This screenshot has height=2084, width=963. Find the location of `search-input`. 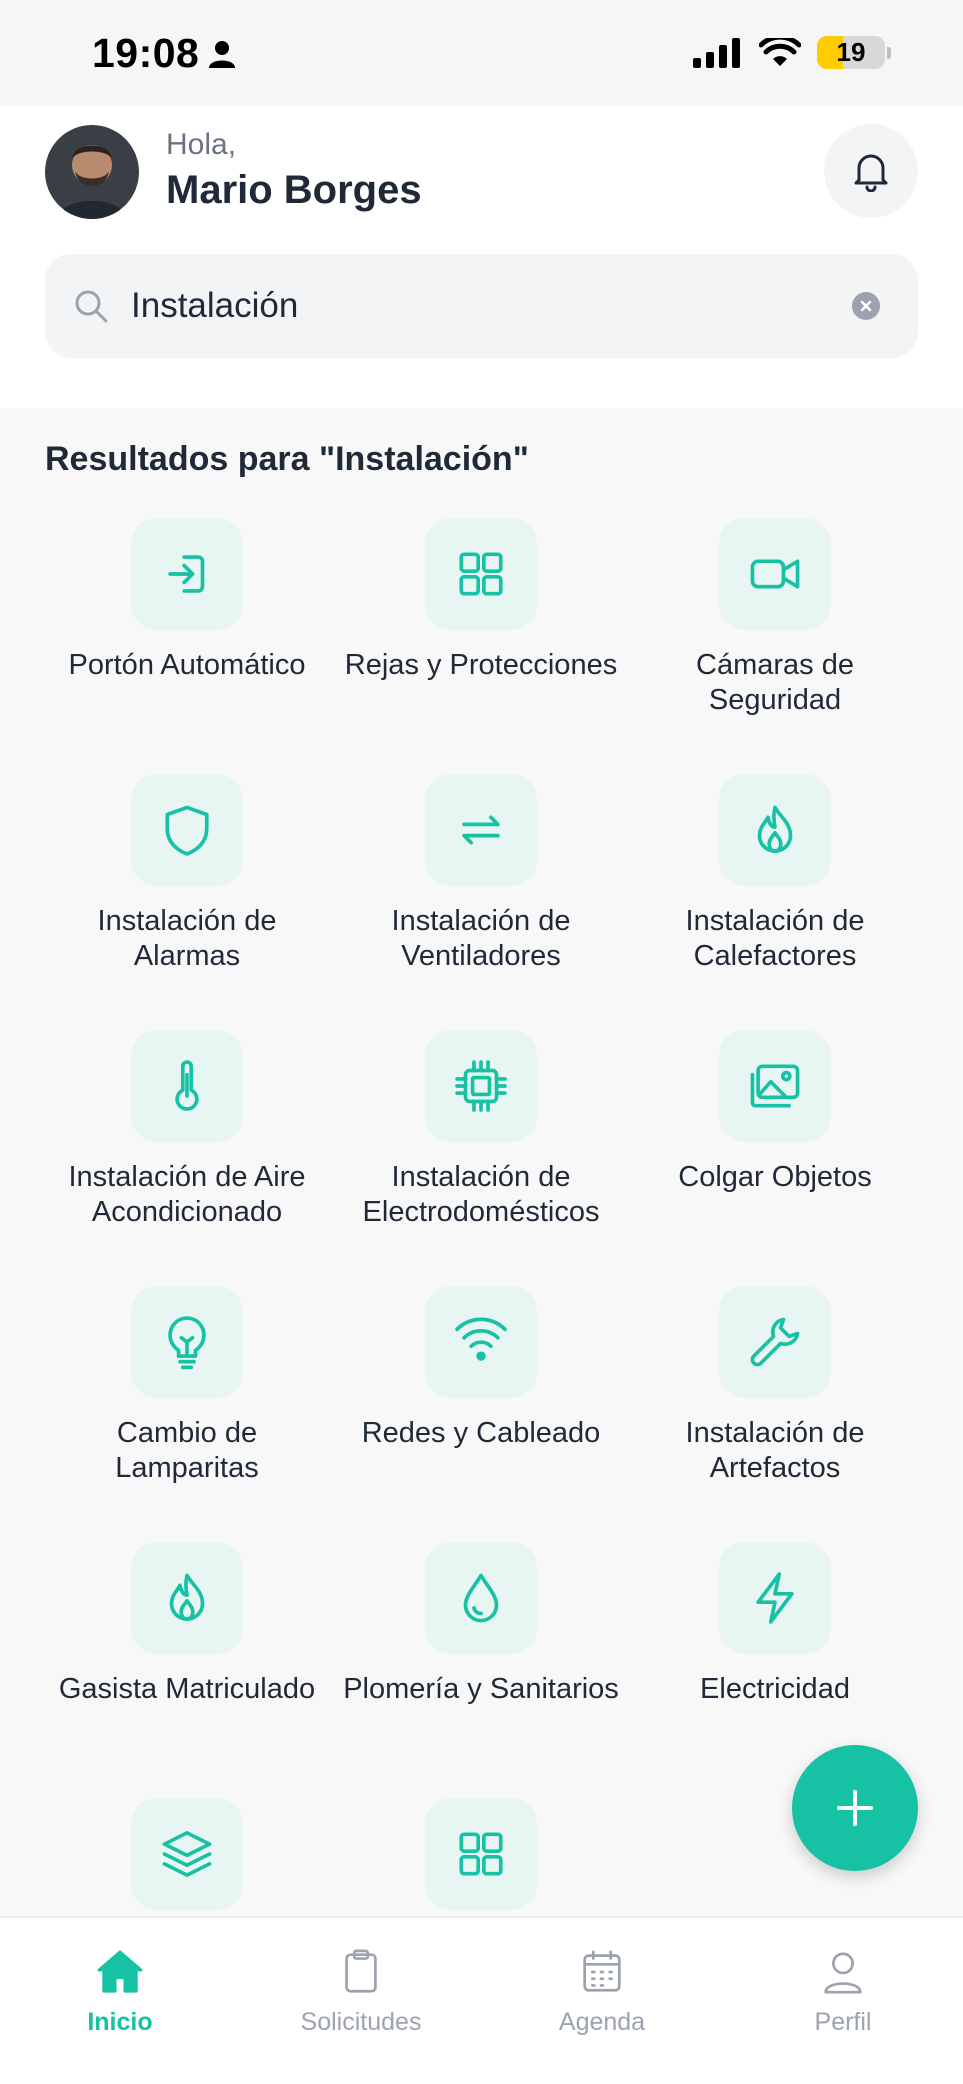

search-input is located at coordinates (481, 306).